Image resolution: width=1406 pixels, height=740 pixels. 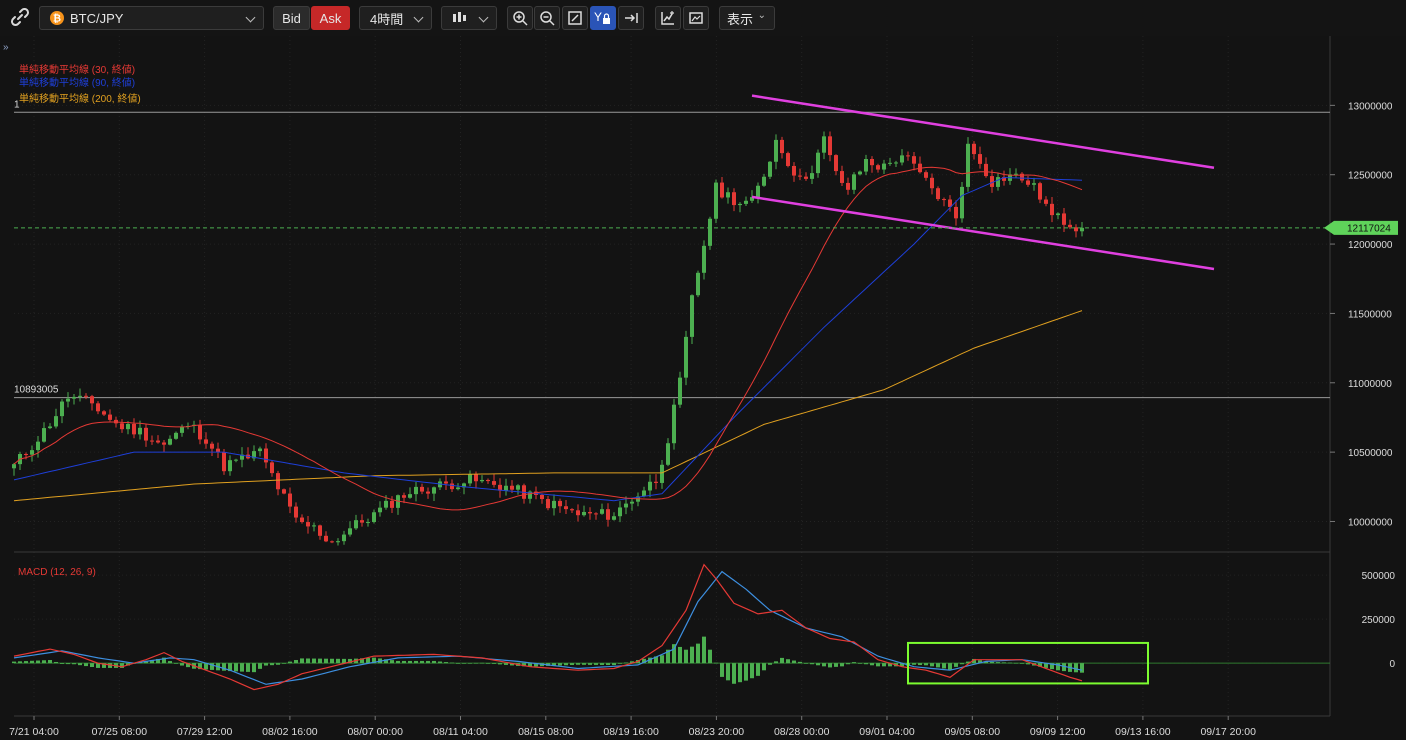 What do you see at coordinates (291, 18) in the screenshot?
I see `bid-button: Bid` at bounding box center [291, 18].